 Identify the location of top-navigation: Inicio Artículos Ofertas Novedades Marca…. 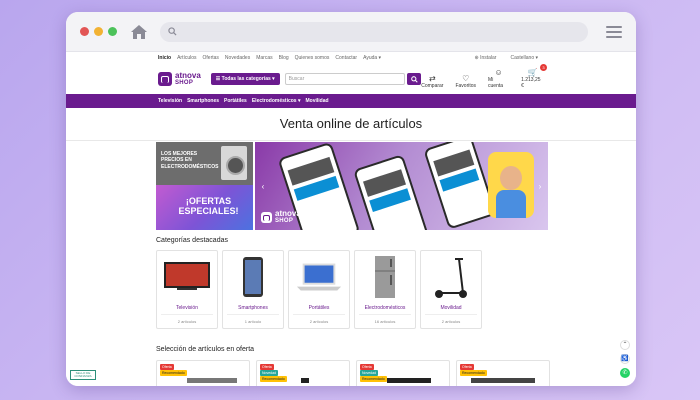
(351, 58).